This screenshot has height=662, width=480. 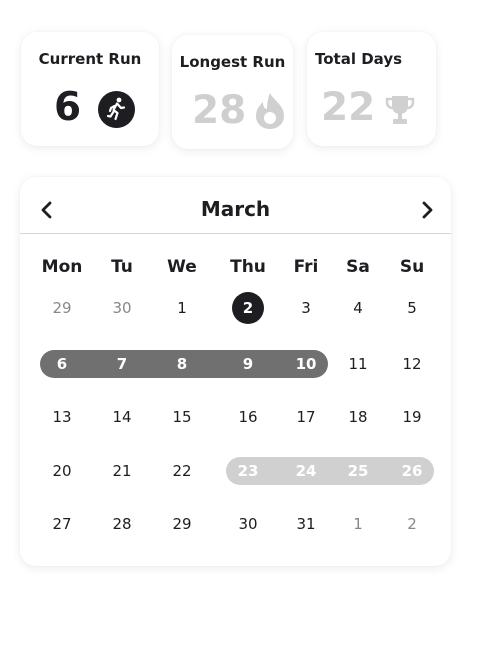 I want to click on longest-run-value: 28, so click(x=219, y=110).